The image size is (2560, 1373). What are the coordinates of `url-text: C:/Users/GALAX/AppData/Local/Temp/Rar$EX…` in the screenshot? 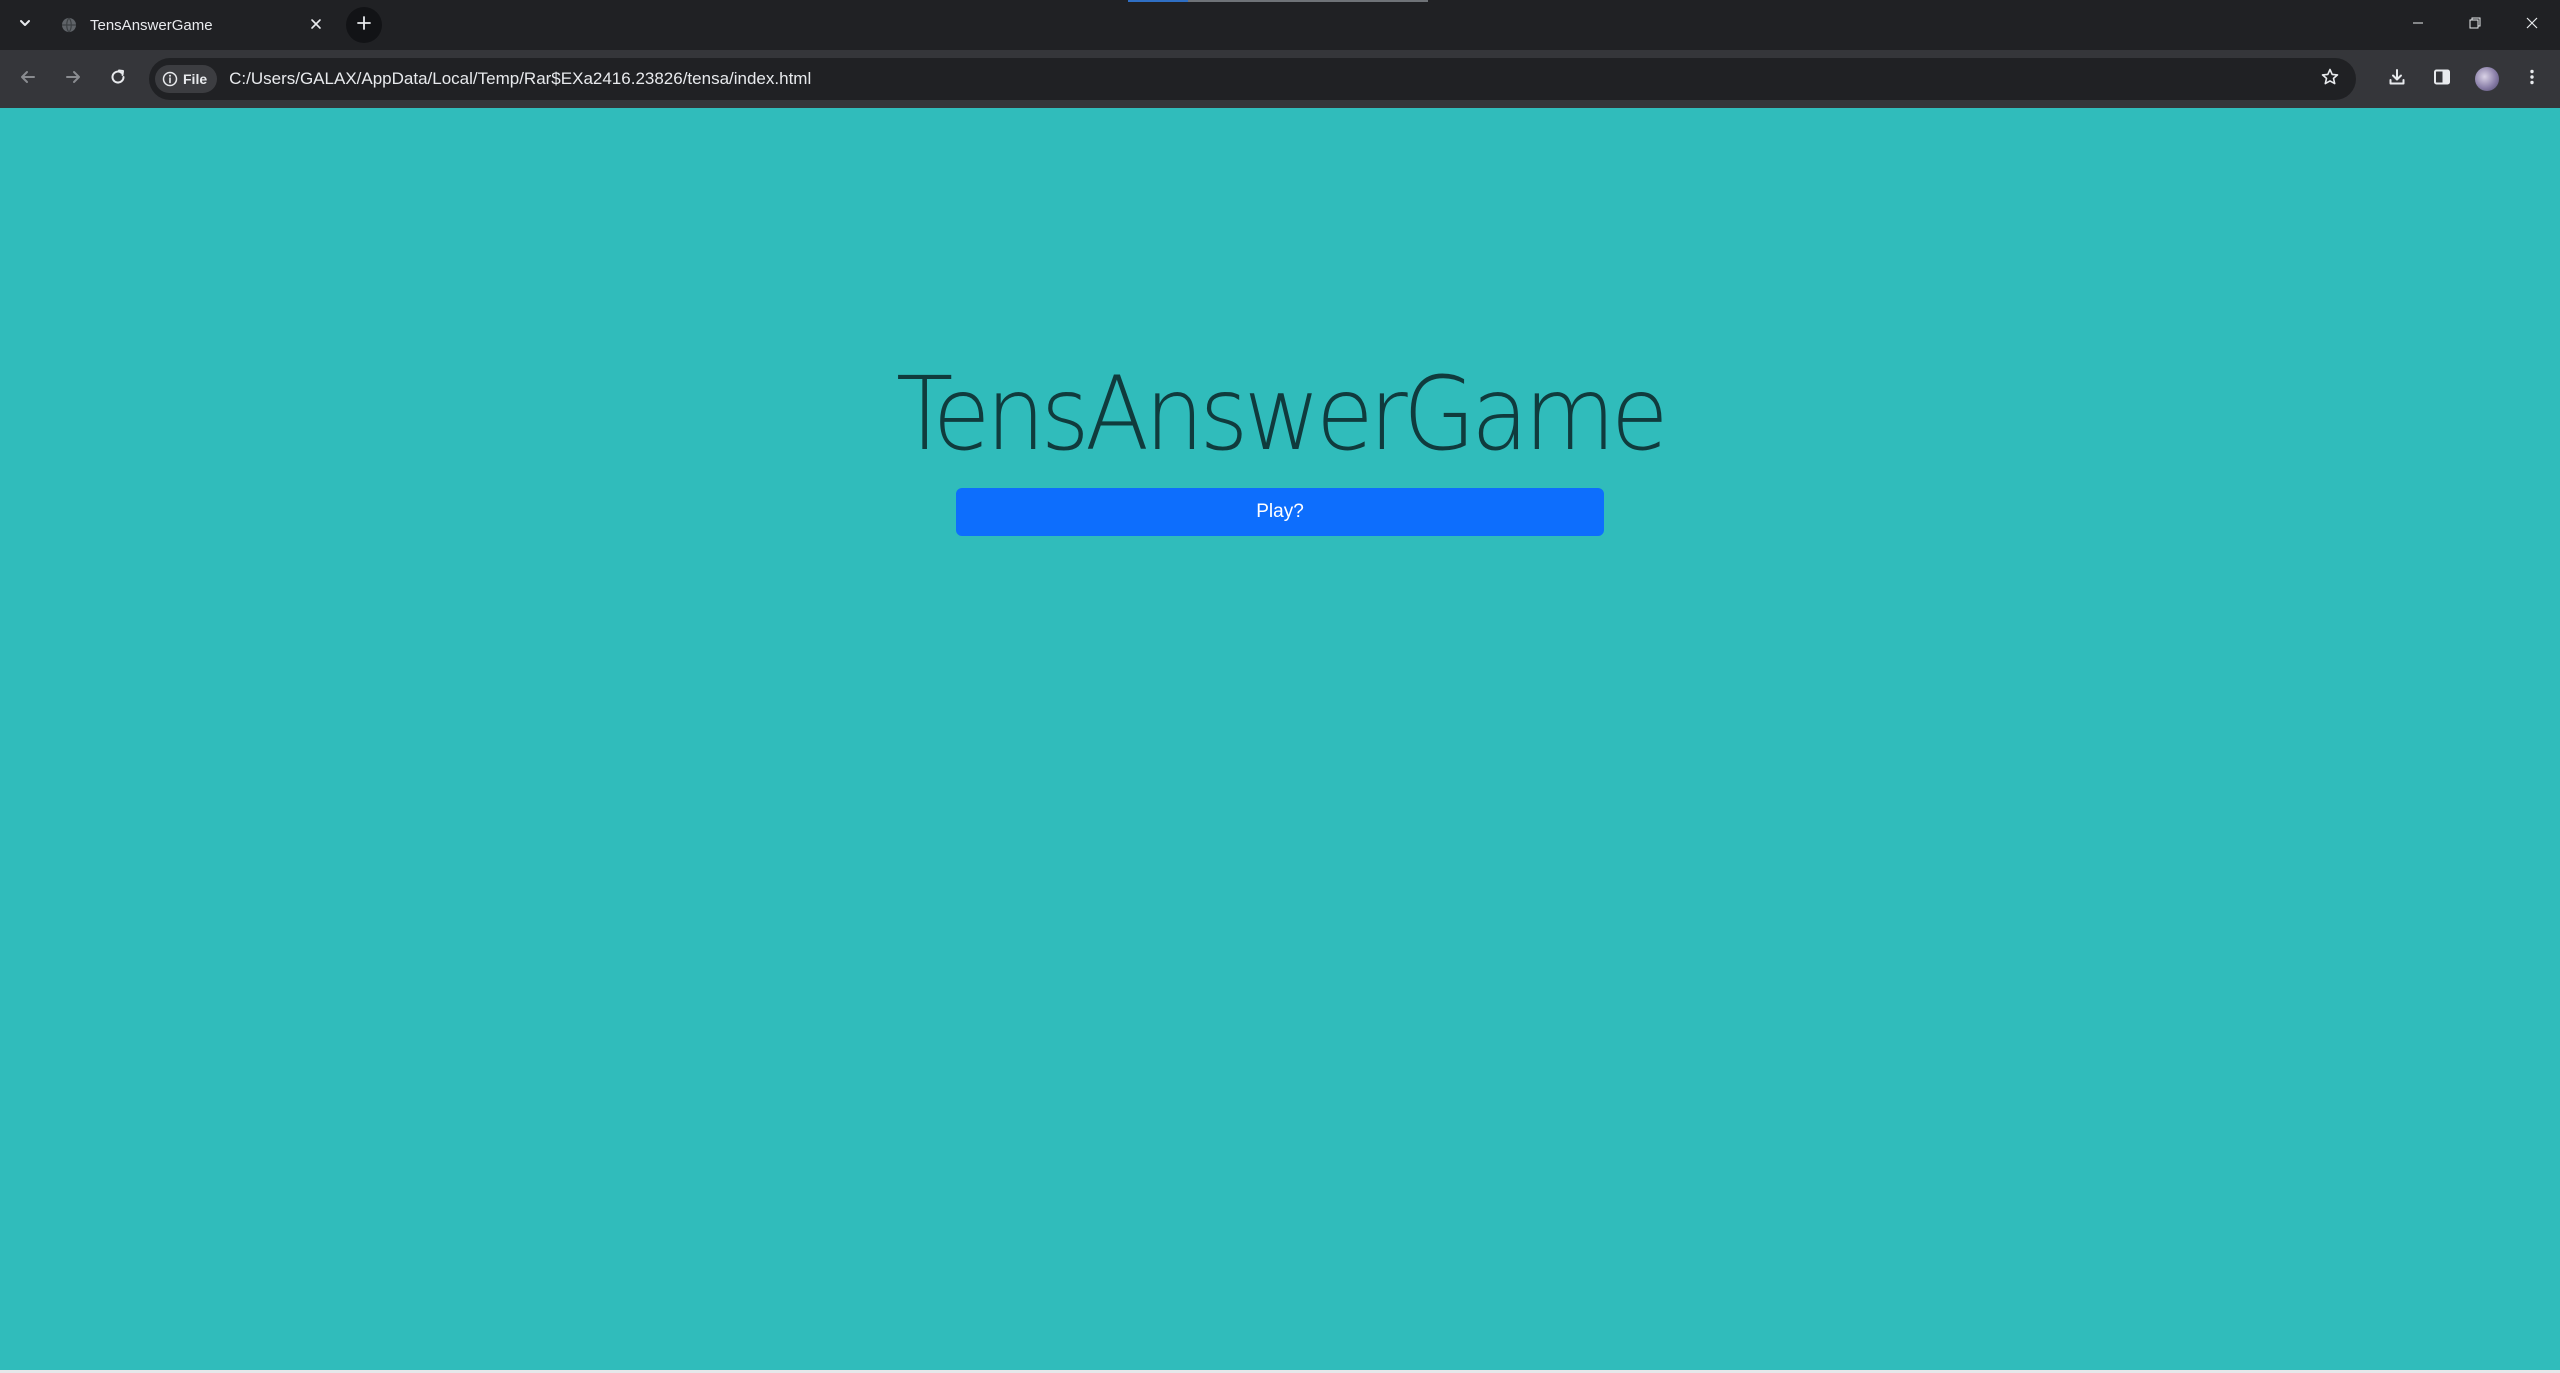 It's located at (520, 79).